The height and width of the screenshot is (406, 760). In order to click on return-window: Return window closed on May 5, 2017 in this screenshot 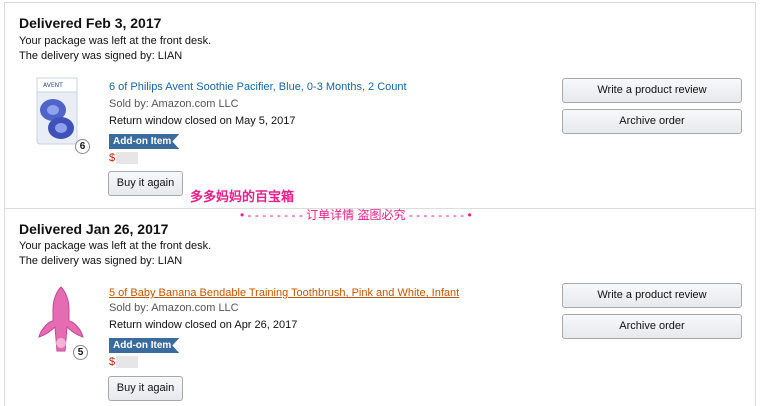, I will do `click(202, 121)`.